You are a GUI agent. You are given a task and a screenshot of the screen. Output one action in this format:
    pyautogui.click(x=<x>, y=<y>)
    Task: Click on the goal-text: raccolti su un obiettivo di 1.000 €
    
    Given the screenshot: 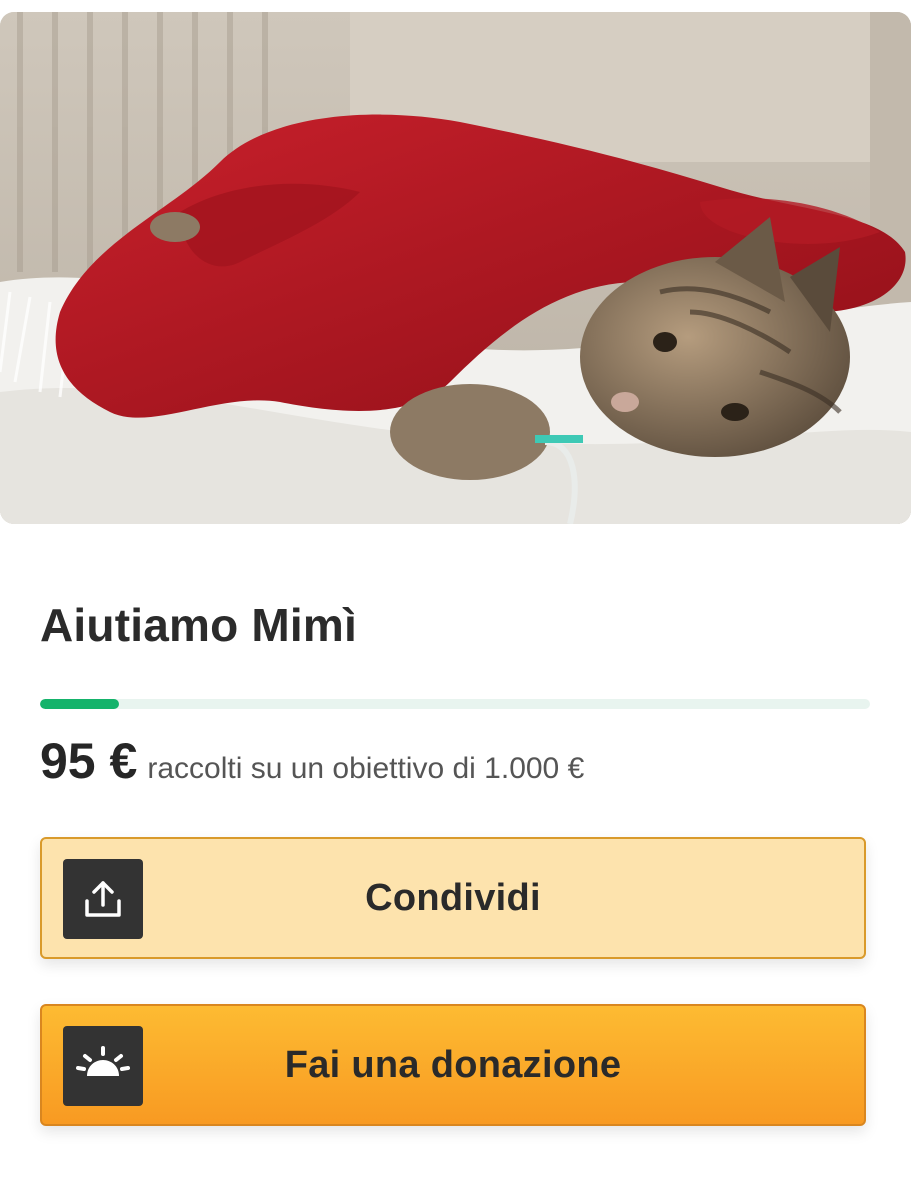 What is the action you would take?
    pyautogui.click(x=366, y=768)
    